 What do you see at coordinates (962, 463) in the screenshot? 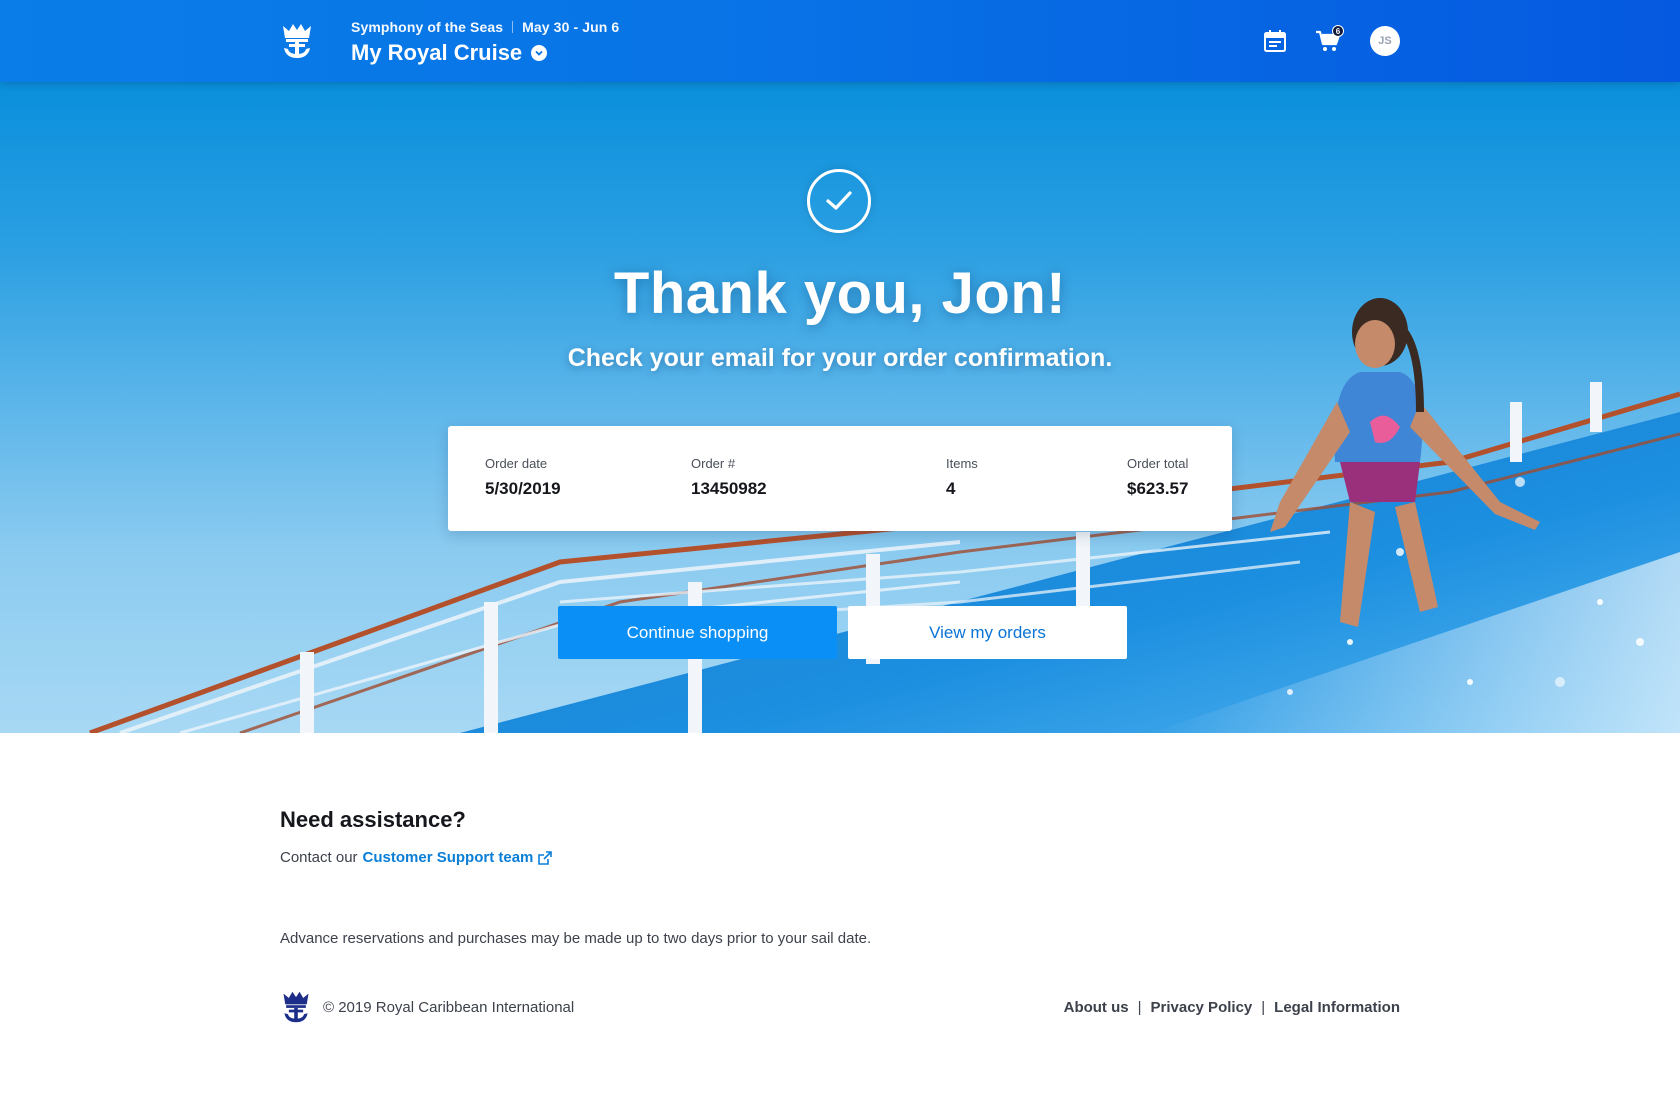
I see `order-items-label: Items` at bounding box center [962, 463].